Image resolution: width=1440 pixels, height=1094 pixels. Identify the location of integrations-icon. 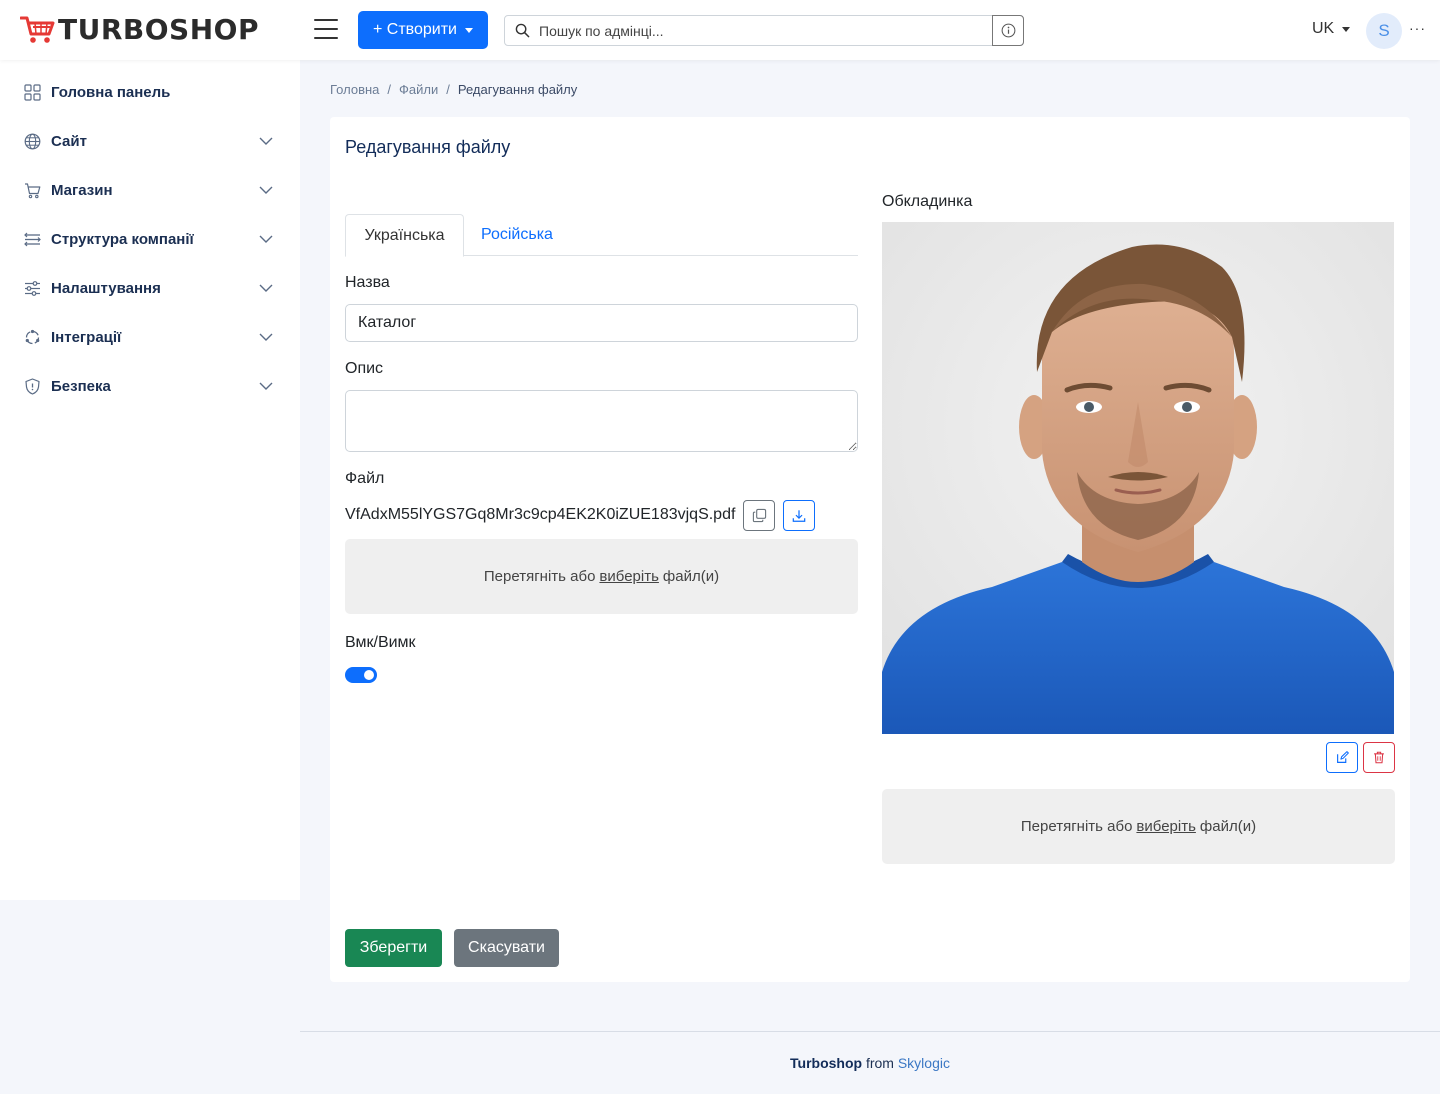
(32, 337).